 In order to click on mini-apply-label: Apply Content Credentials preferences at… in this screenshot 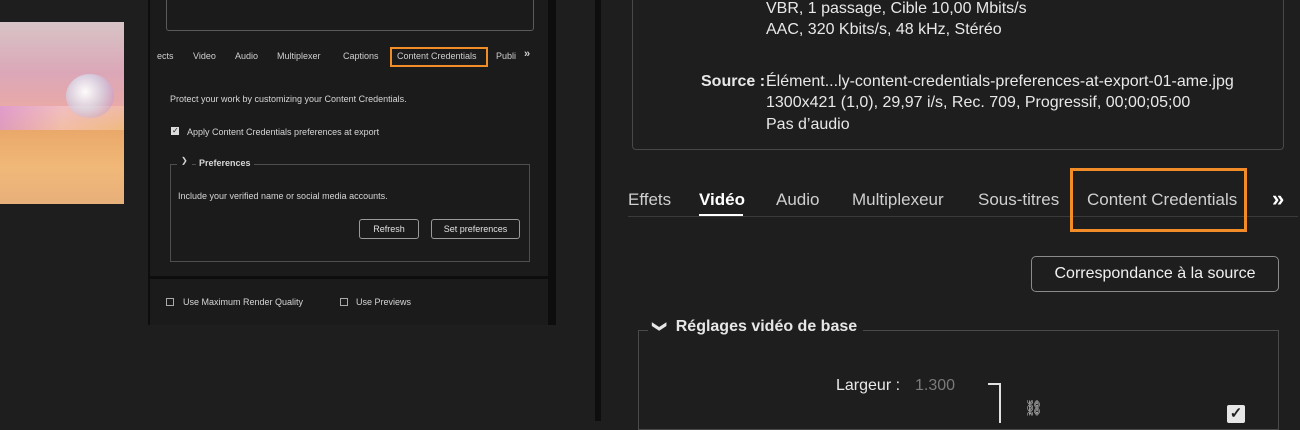, I will do `click(283, 132)`.